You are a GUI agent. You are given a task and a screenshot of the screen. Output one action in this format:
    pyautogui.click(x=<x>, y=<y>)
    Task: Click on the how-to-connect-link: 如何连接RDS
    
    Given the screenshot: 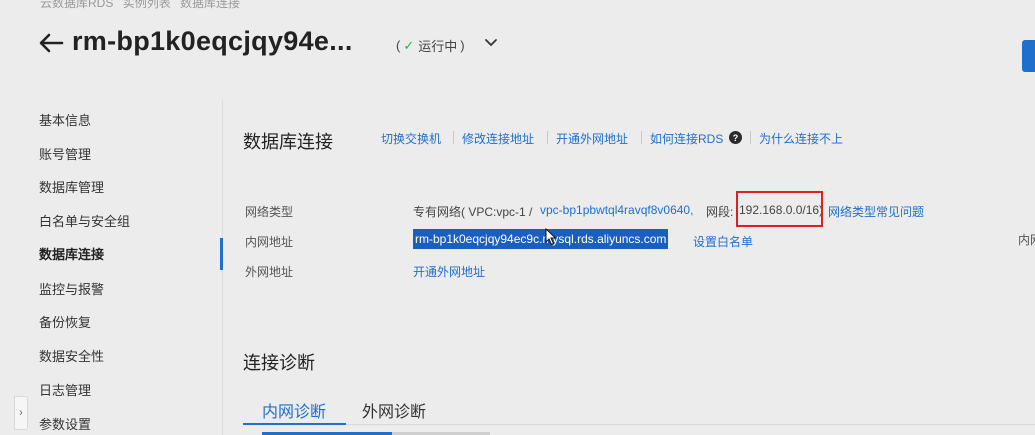 What is the action you would take?
    pyautogui.click(x=686, y=138)
    